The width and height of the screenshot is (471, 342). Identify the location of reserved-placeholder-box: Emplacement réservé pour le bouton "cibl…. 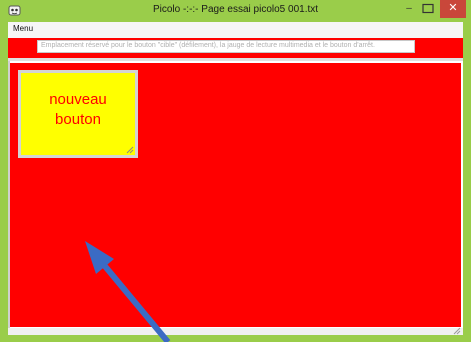
(226, 46).